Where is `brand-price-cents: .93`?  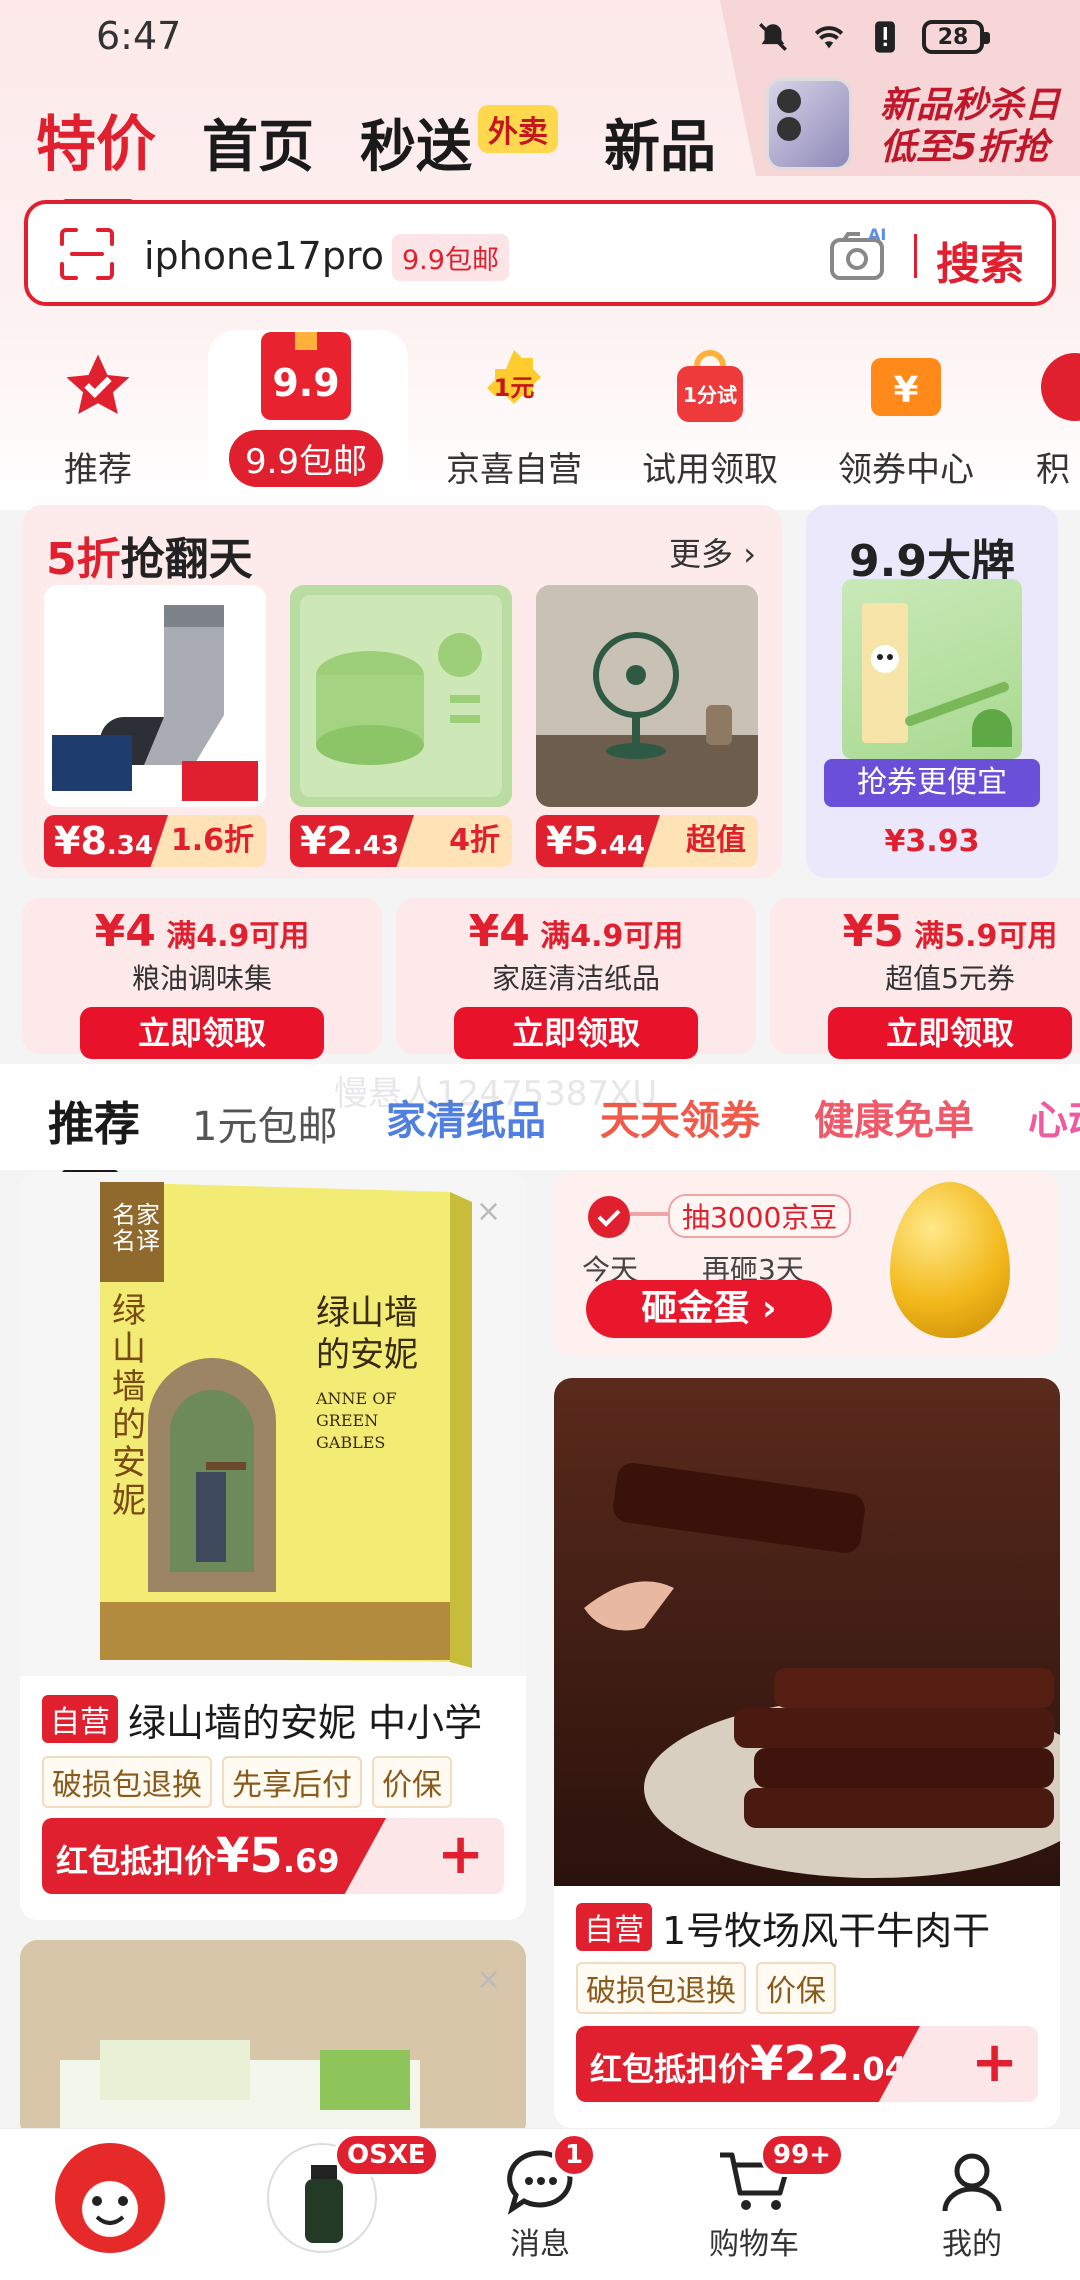 brand-price-cents: .93 is located at coordinates (953, 841).